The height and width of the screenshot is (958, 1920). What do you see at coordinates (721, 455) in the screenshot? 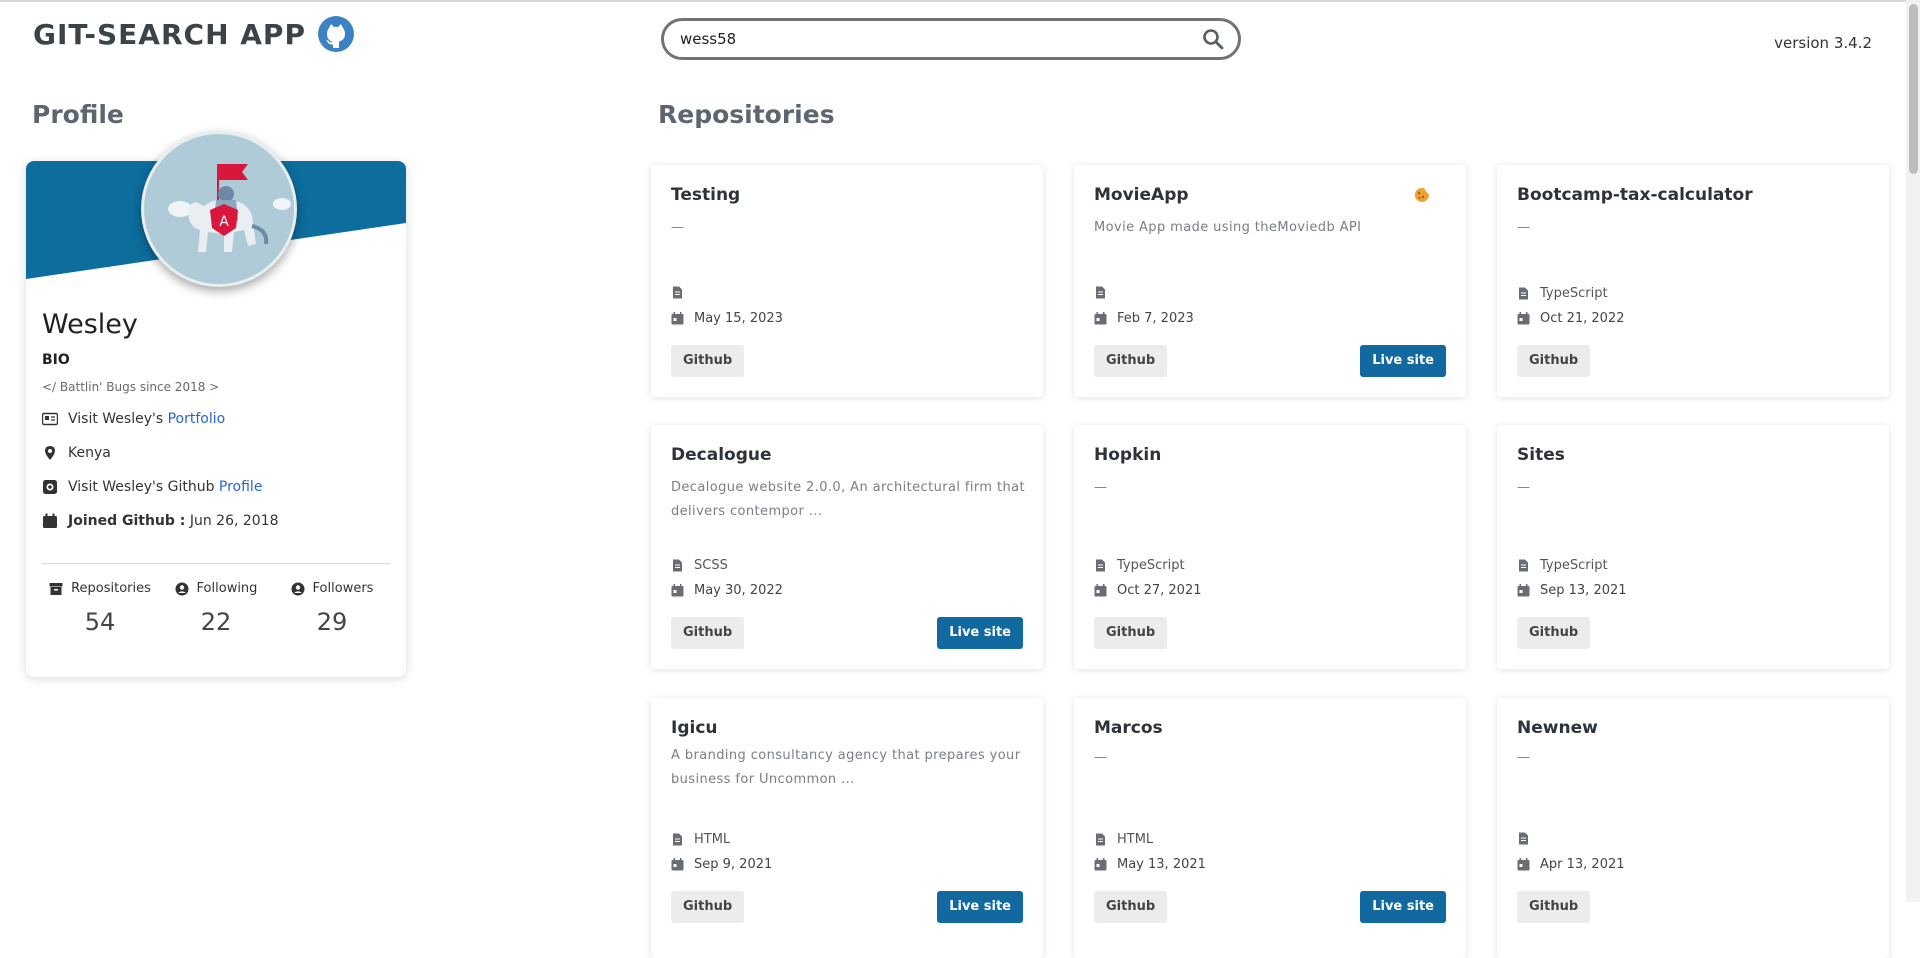
I see `repo-name: Decalogue` at bounding box center [721, 455].